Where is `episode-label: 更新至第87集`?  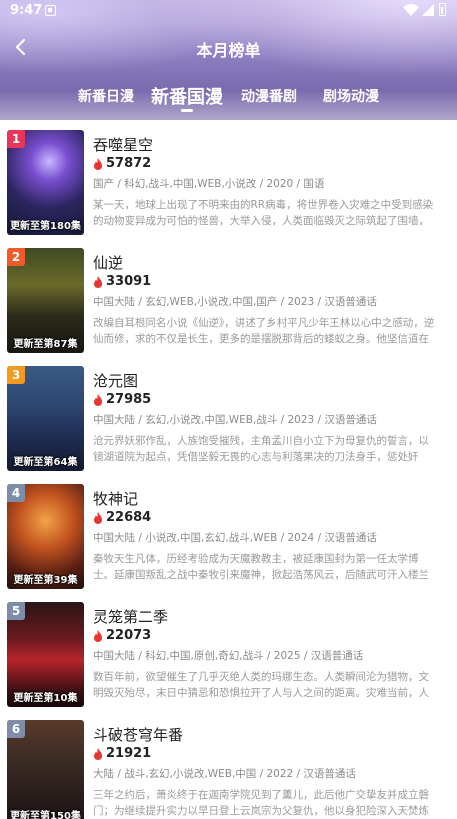 episode-label: 更新至第87集 is located at coordinates (45, 344).